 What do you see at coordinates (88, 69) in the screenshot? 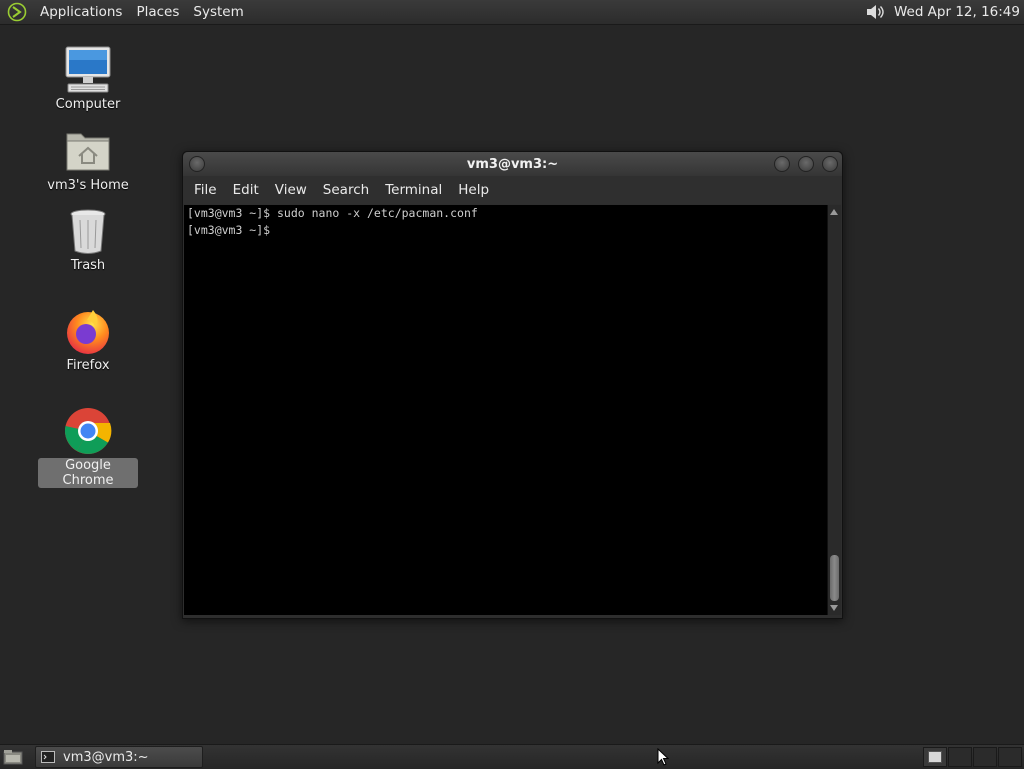
I see `computer-icon` at bounding box center [88, 69].